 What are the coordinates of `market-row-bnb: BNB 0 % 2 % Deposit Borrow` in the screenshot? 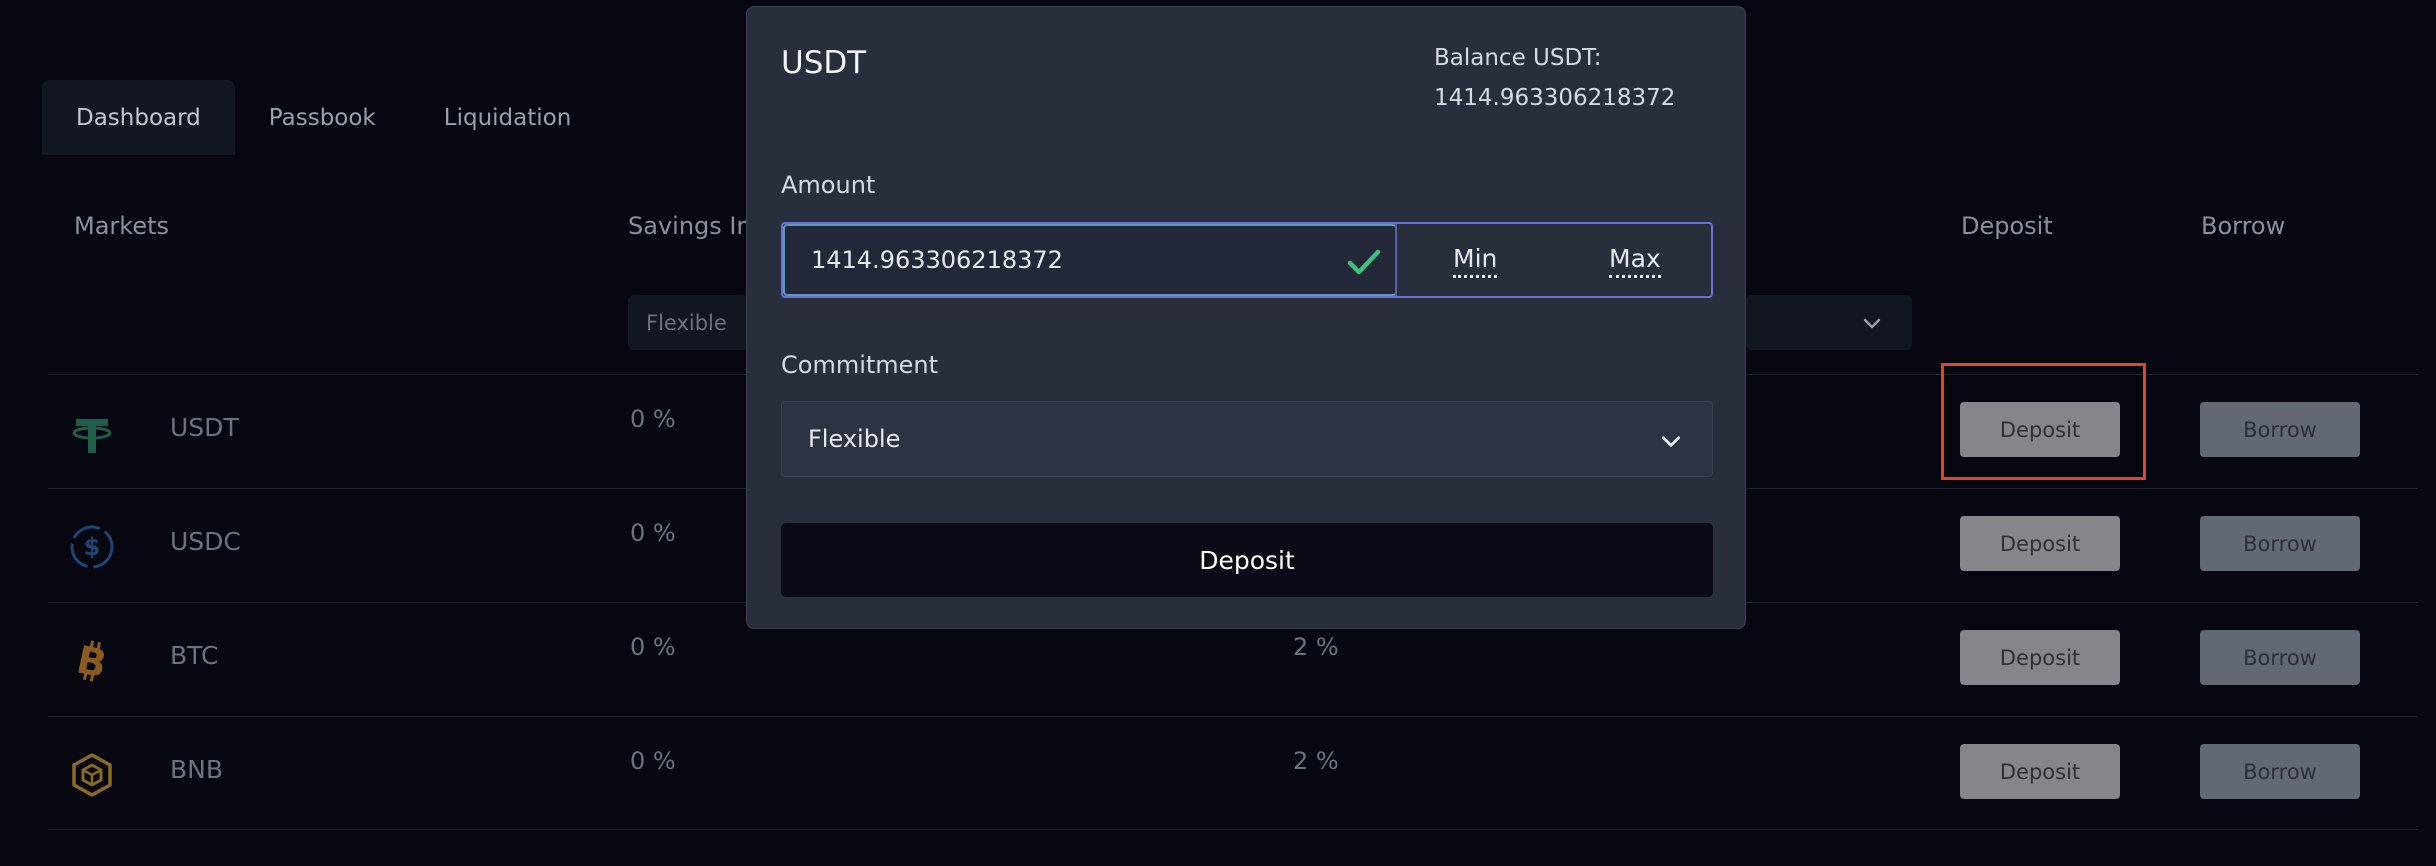 It's located at (1233, 773).